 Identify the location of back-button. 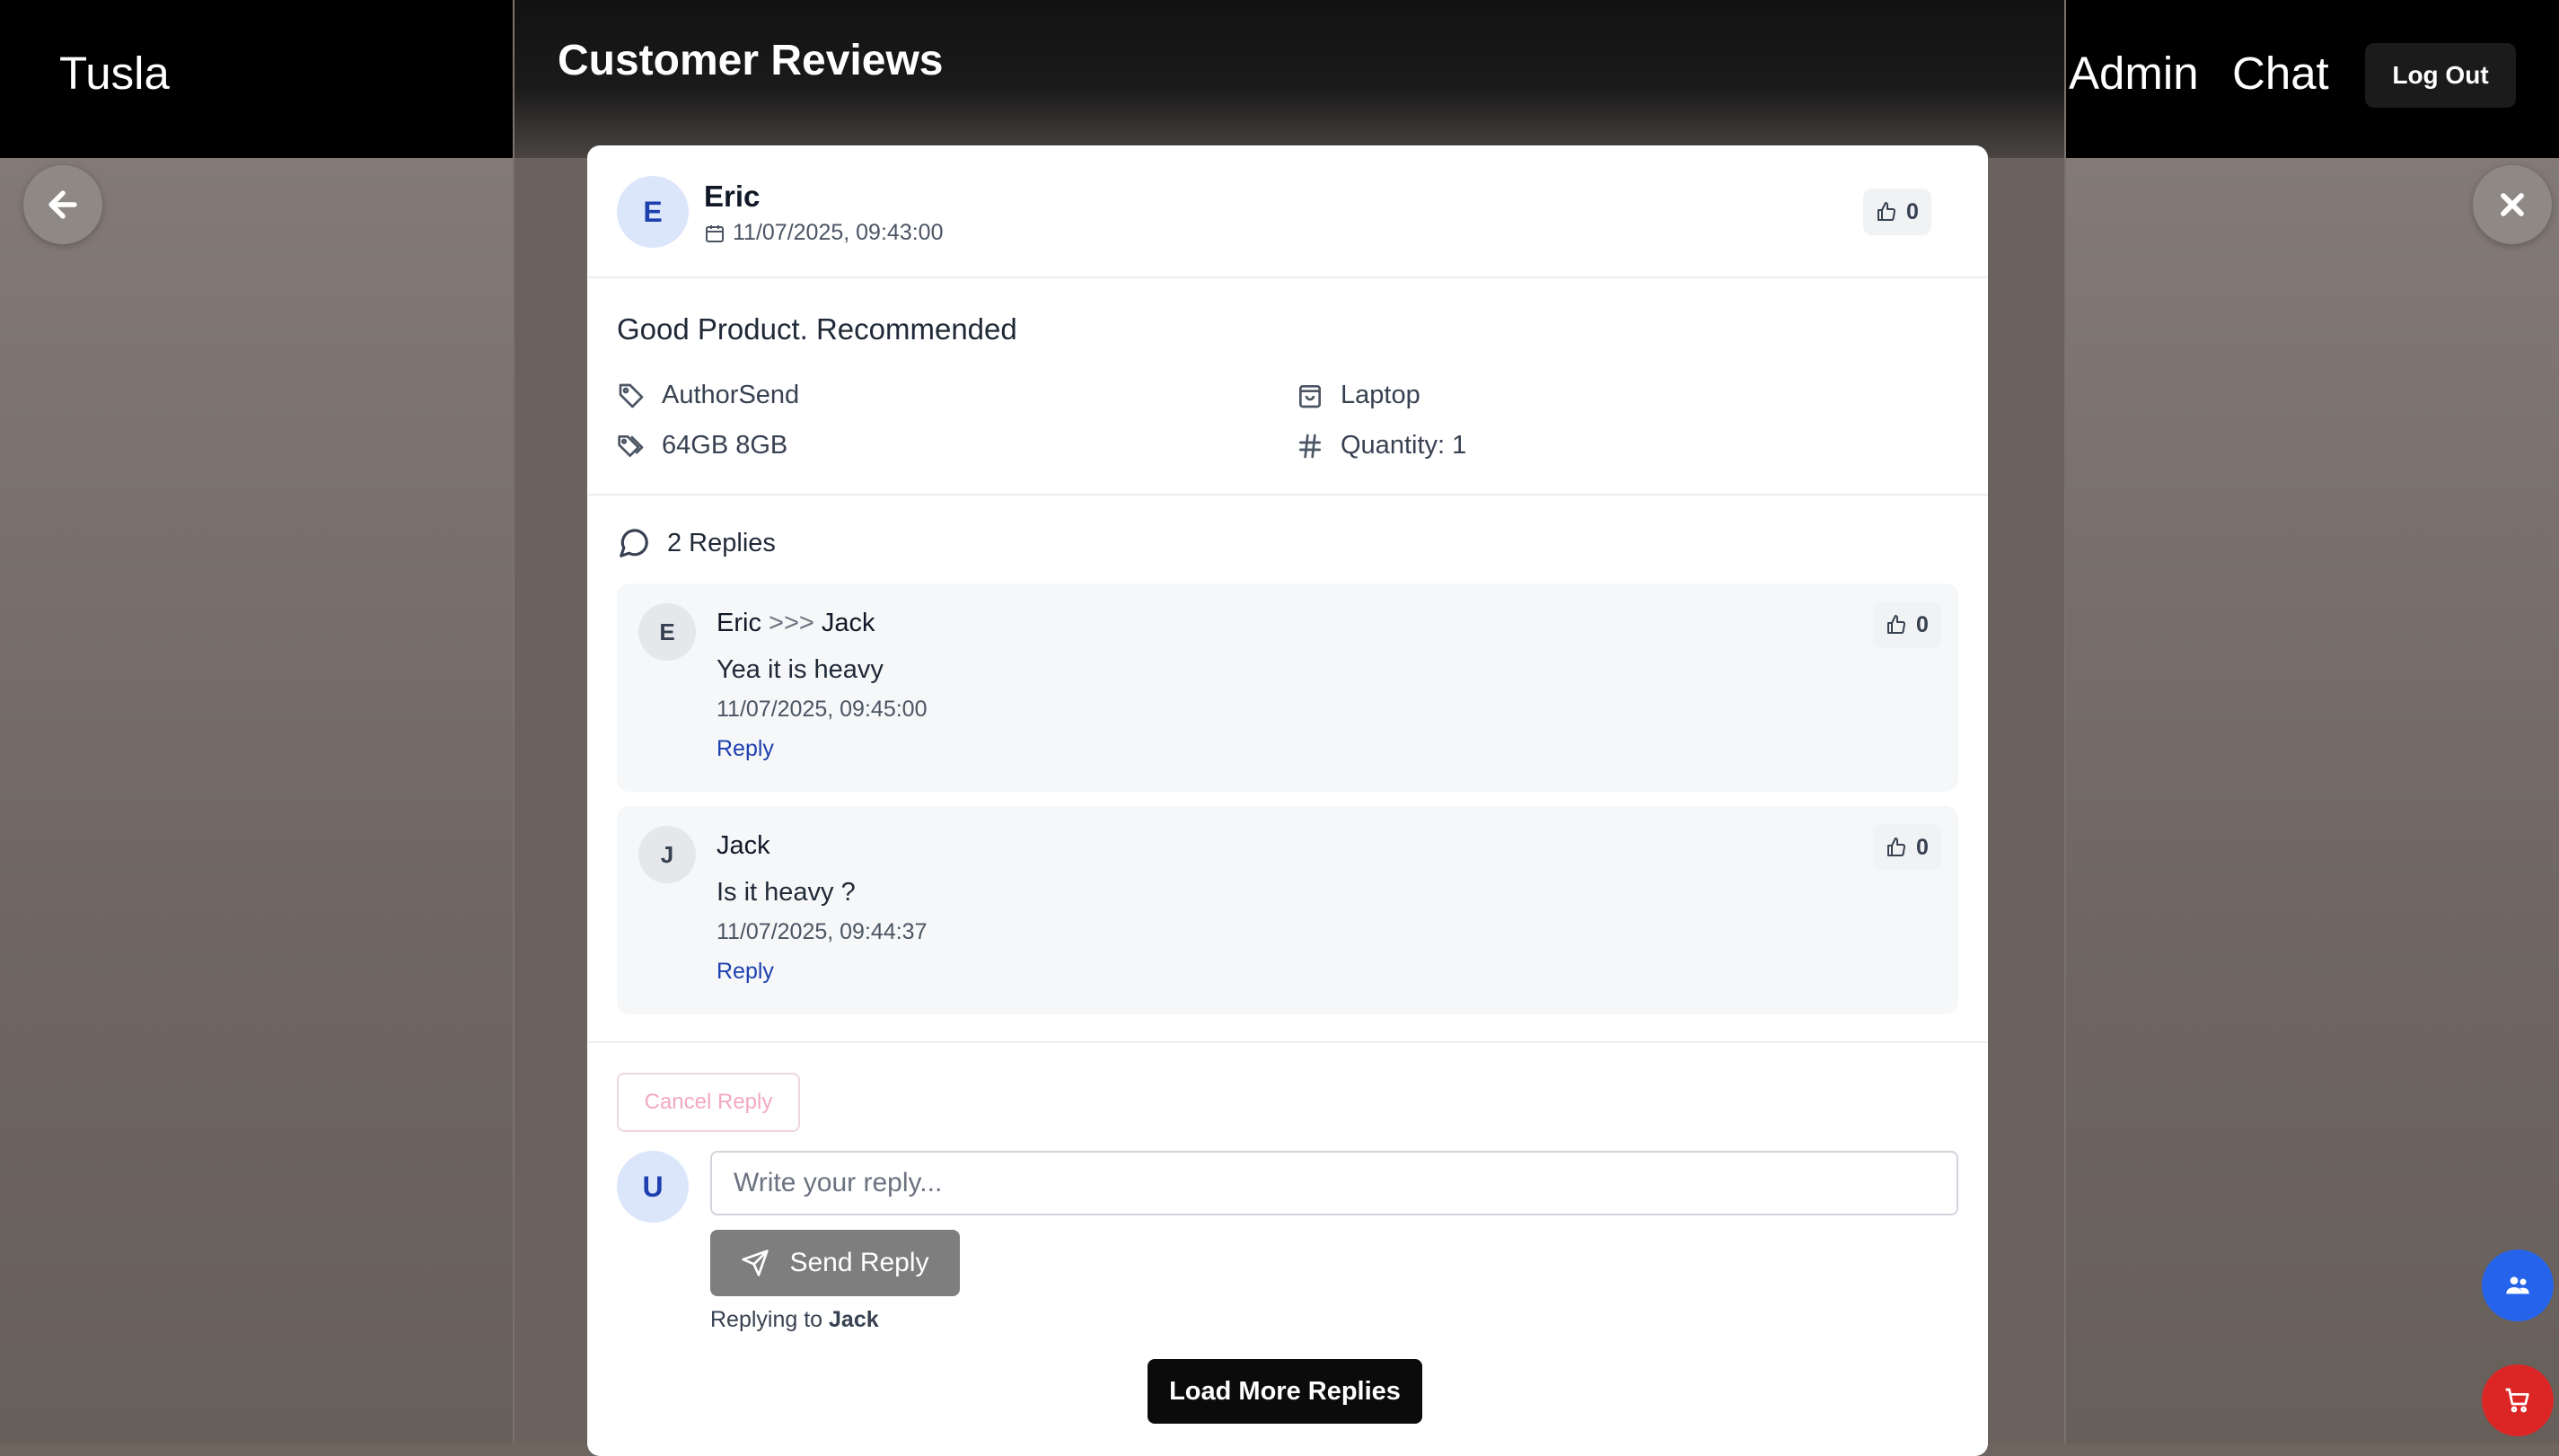
(62, 205).